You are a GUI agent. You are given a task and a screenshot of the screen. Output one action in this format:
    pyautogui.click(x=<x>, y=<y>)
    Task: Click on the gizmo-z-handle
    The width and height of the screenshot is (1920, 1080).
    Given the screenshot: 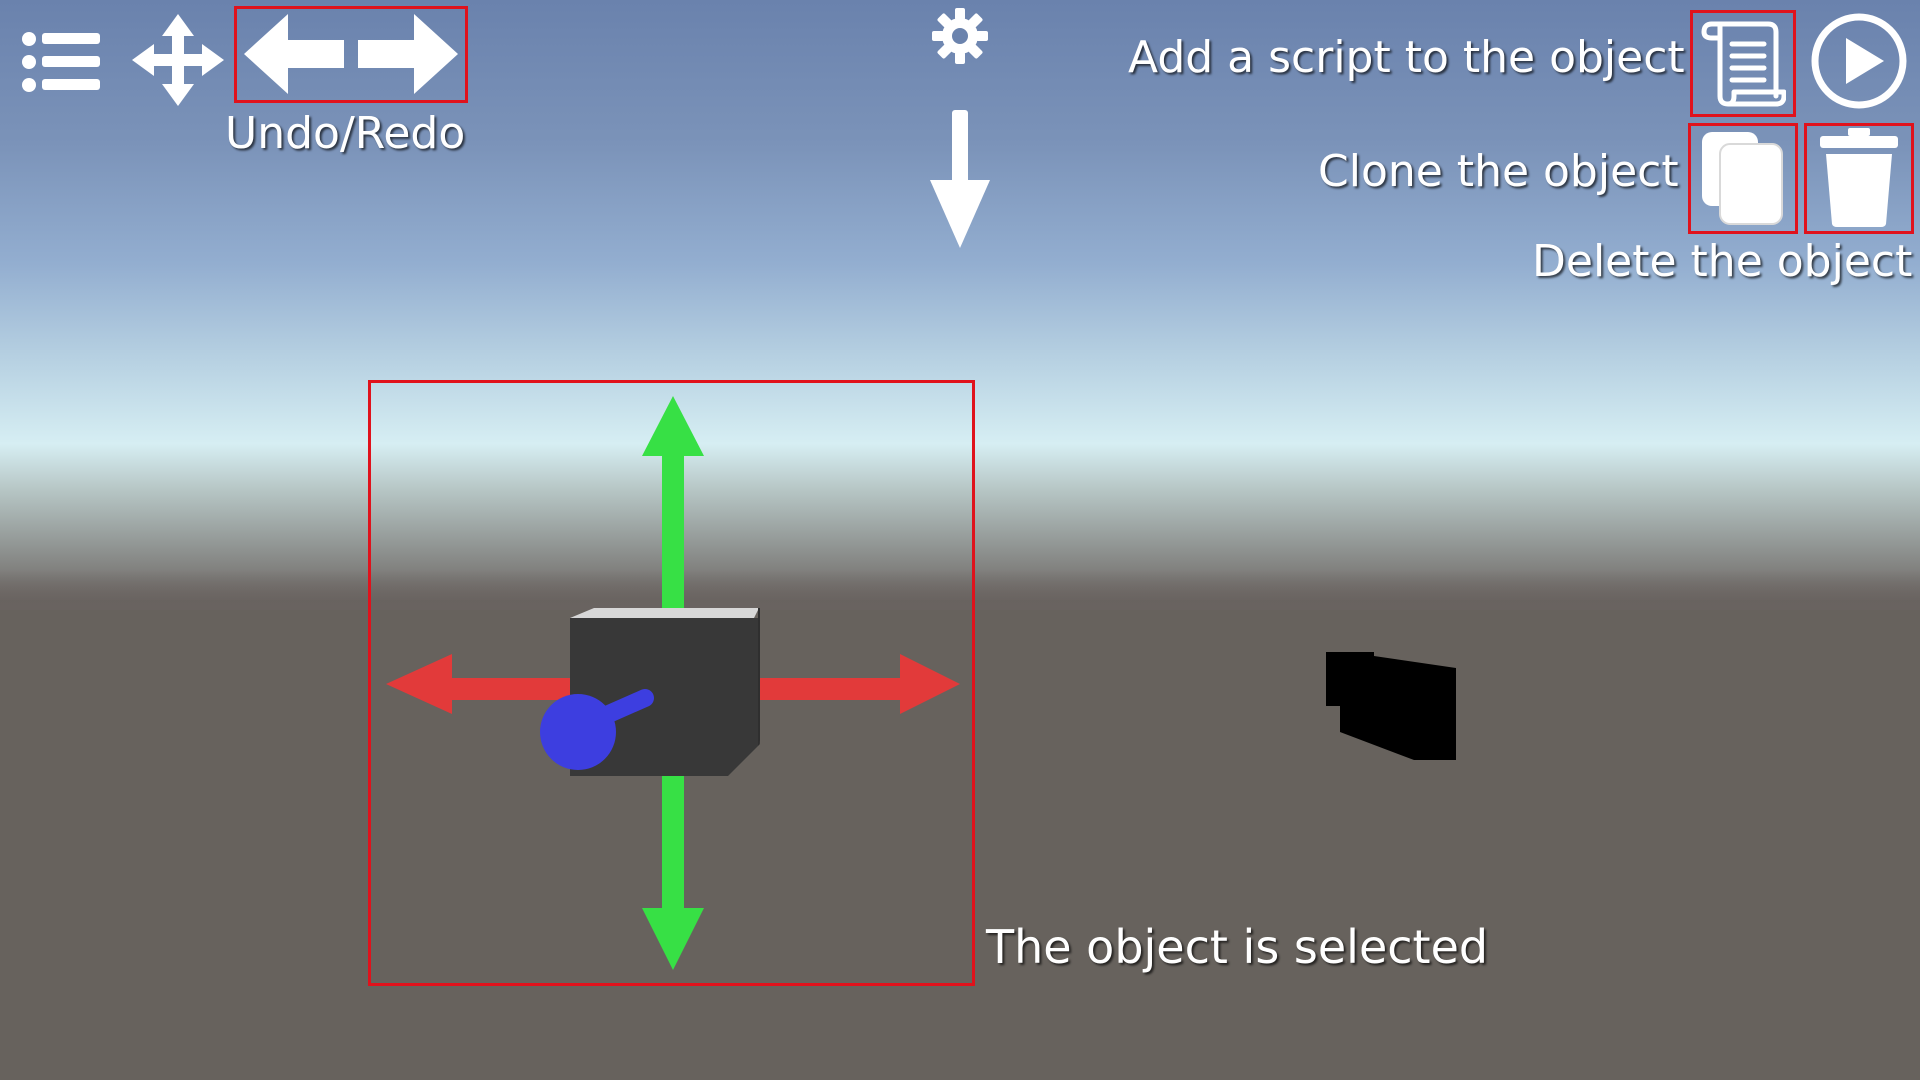 What is the action you would take?
    pyautogui.click(x=578, y=732)
    